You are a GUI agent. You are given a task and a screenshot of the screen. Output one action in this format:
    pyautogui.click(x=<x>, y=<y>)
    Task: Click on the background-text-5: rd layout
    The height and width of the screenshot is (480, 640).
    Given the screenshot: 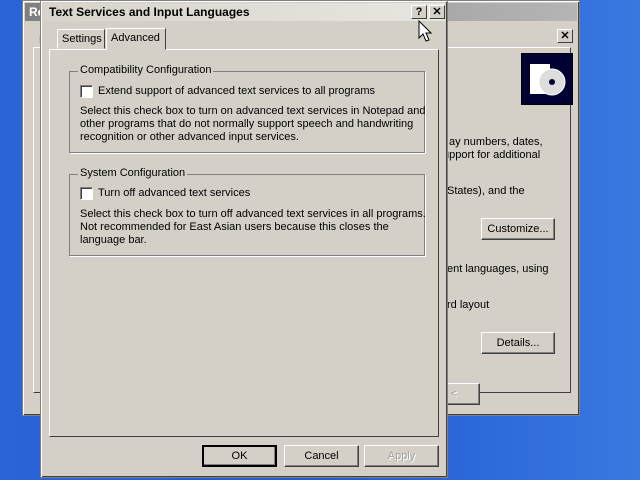 What is the action you would take?
    pyautogui.click(x=468, y=305)
    